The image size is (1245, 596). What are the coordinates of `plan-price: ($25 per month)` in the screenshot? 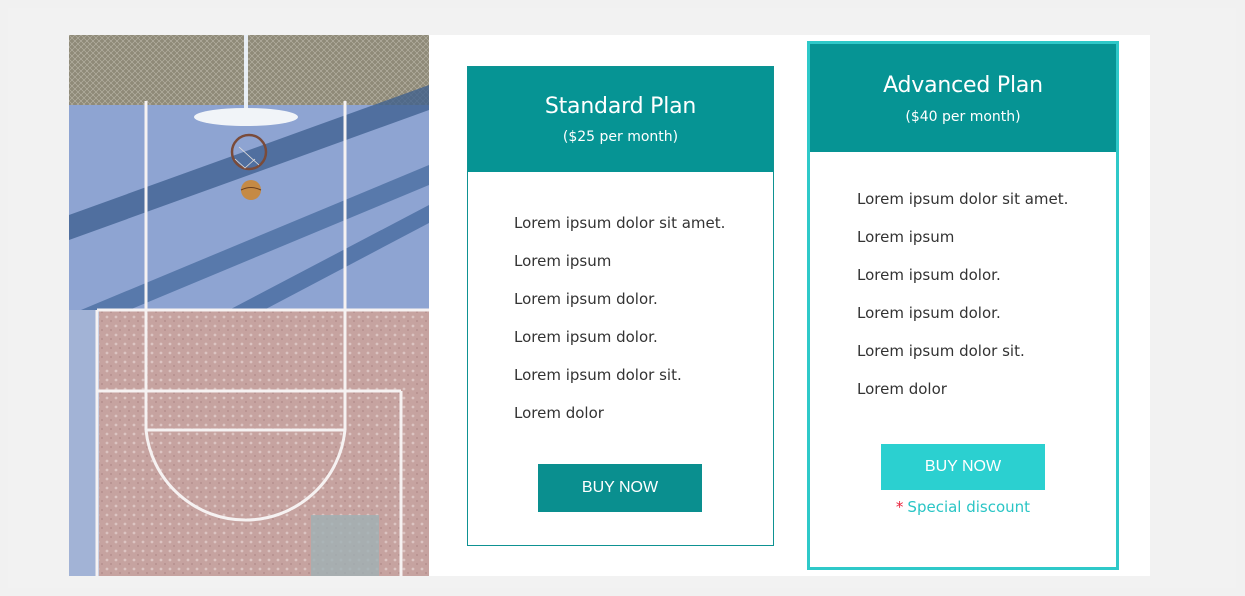 It's located at (620, 137).